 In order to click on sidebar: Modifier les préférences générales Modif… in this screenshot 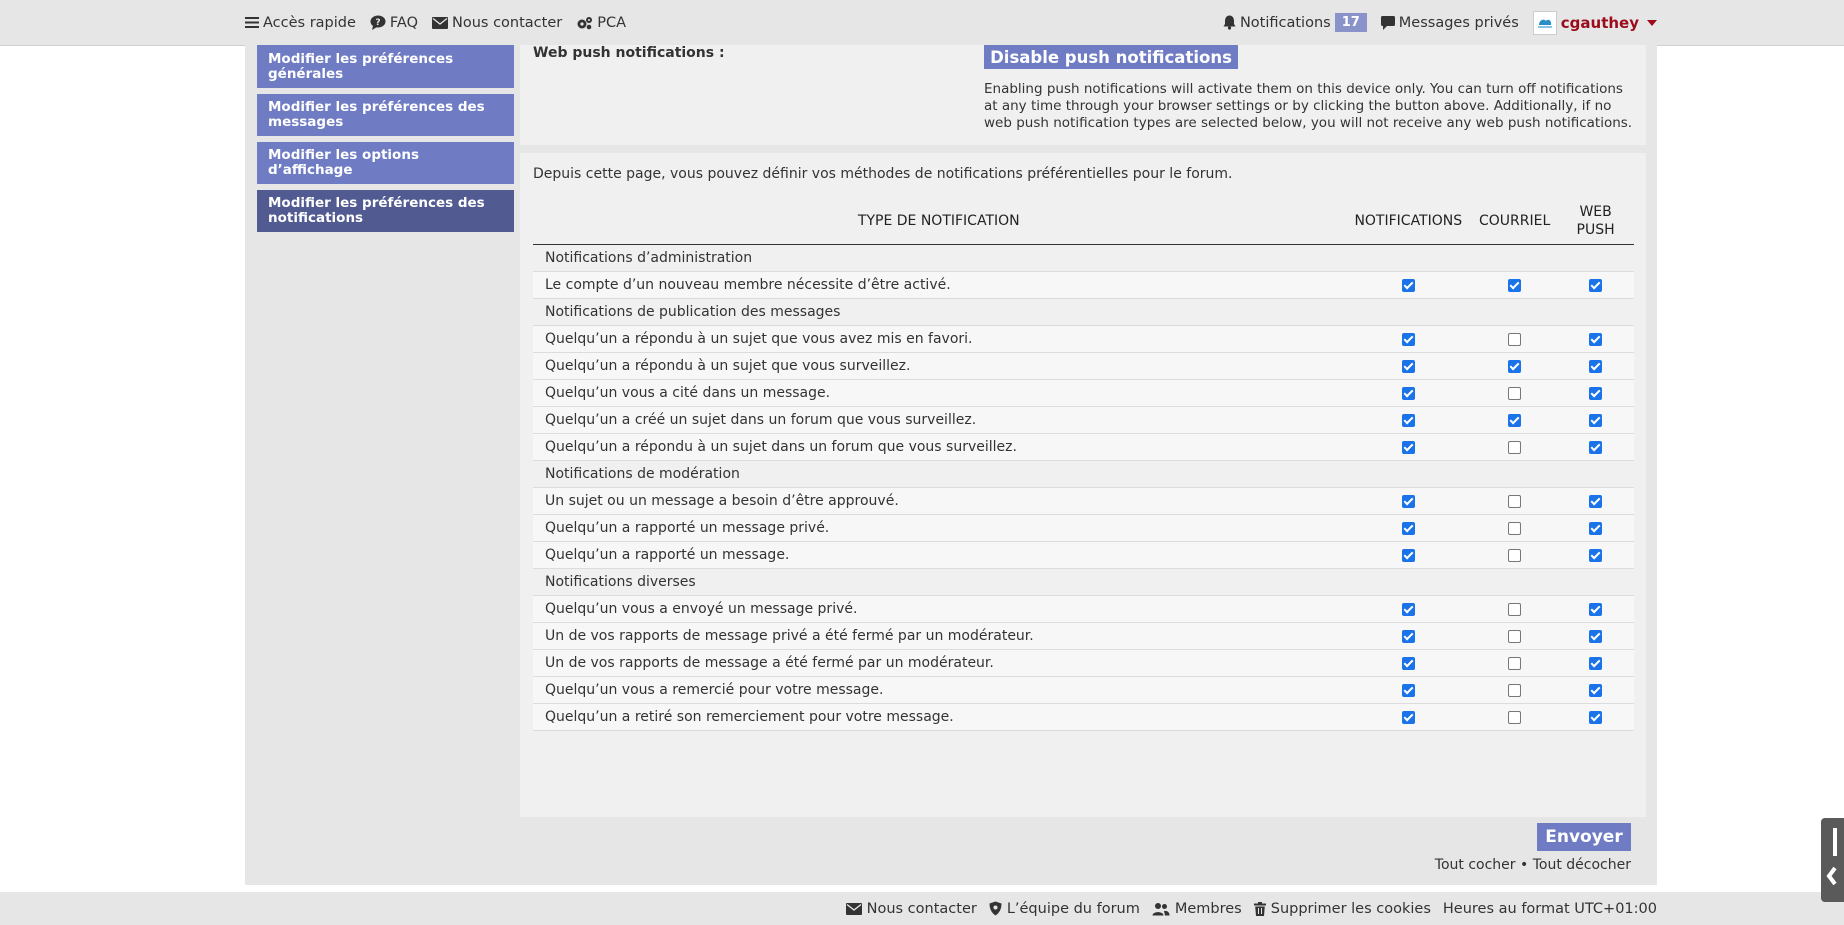, I will do `click(385, 141)`.